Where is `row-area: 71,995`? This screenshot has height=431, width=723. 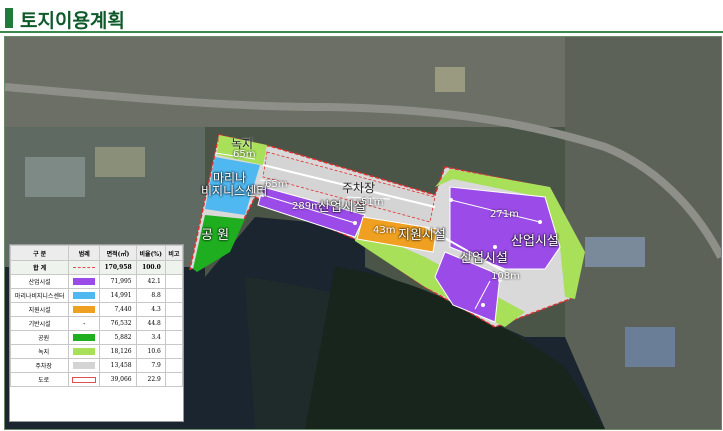 row-area: 71,995 is located at coordinates (118, 281).